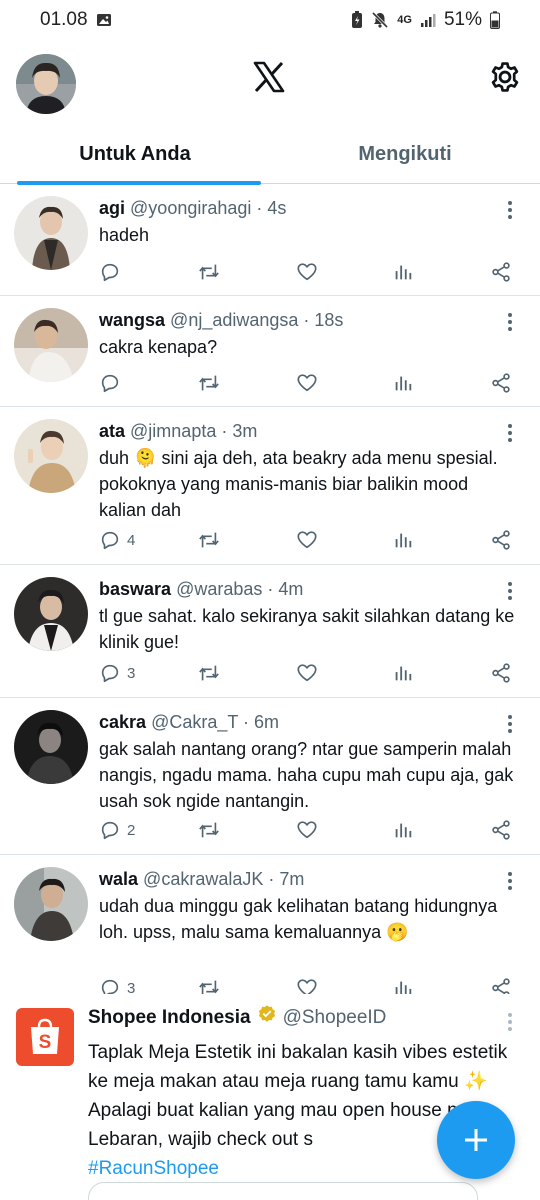 The width and height of the screenshot is (540, 1200). I want to click on verified-badge-icon, so click(267, 1018).